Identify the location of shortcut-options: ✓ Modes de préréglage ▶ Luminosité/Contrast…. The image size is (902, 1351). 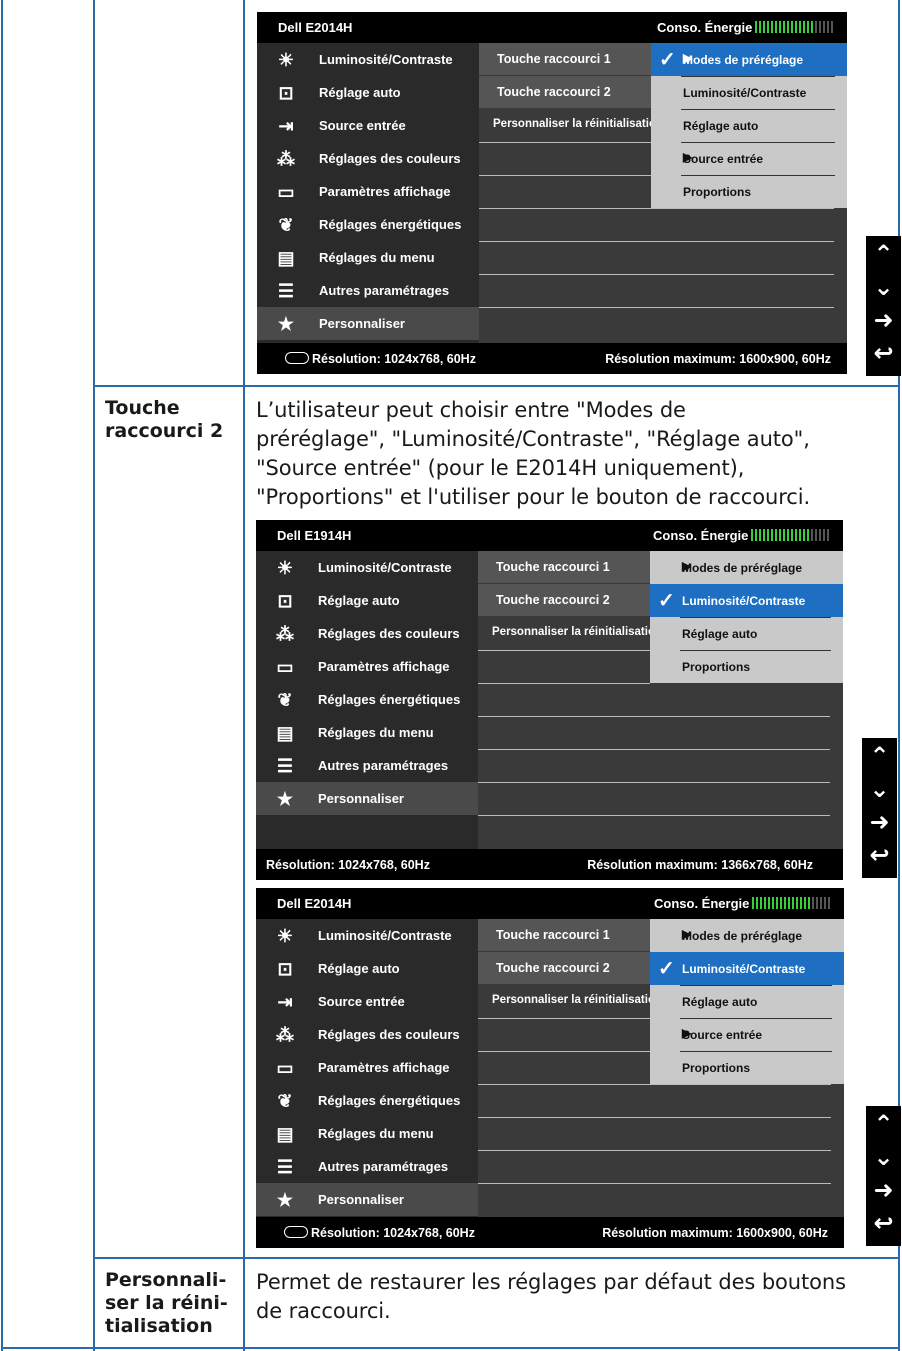
(749, 125).